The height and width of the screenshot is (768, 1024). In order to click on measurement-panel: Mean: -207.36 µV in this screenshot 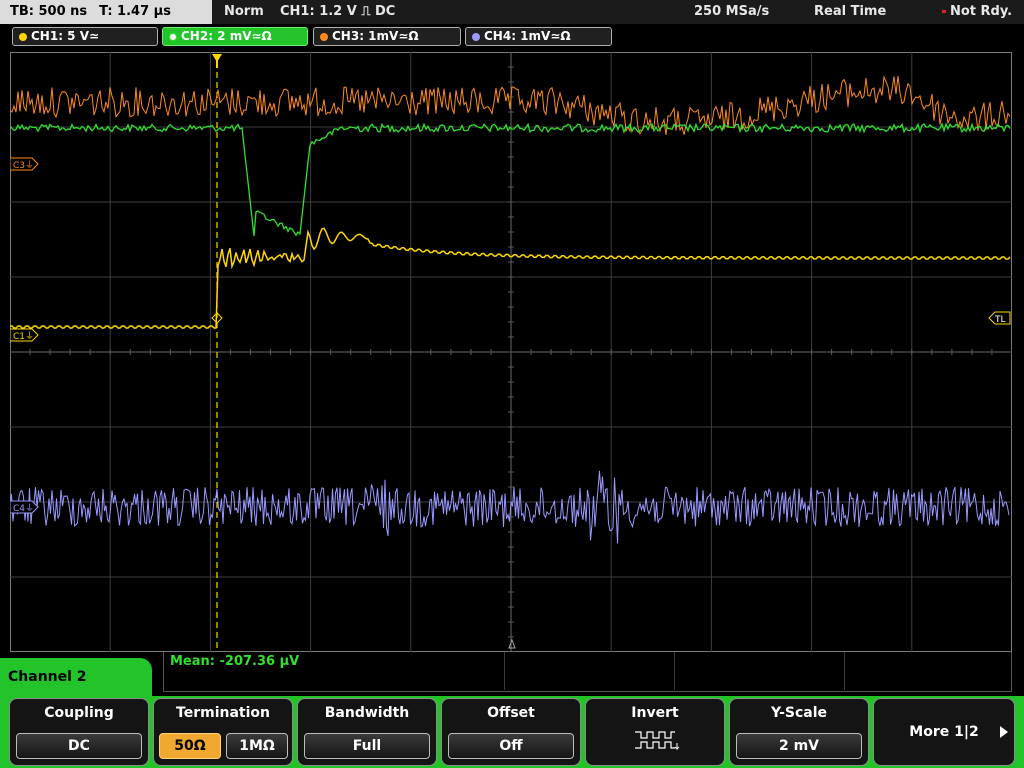, I will do `click(587, 672)`.